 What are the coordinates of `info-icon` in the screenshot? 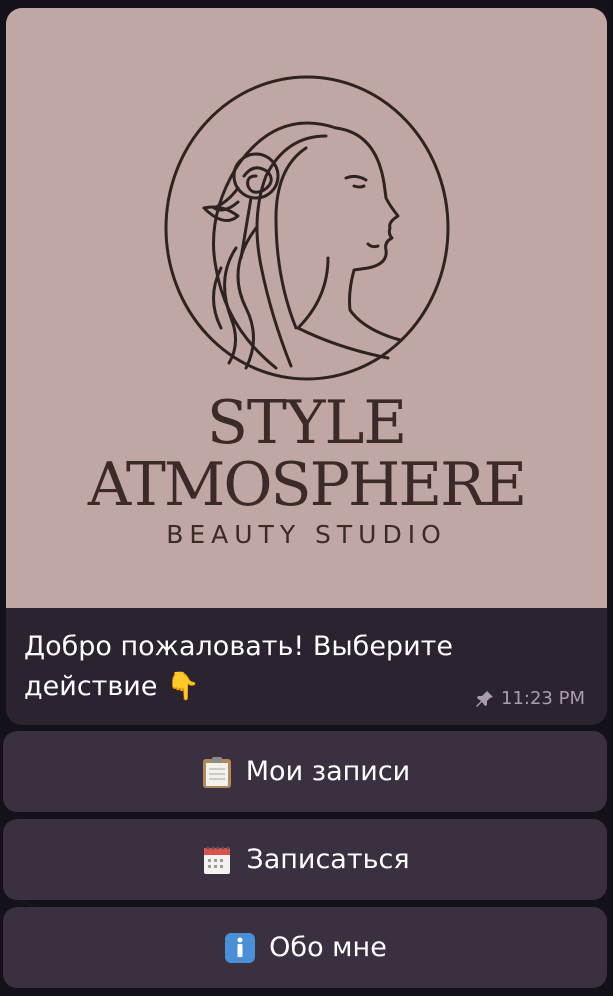 It's located at (240, 947).